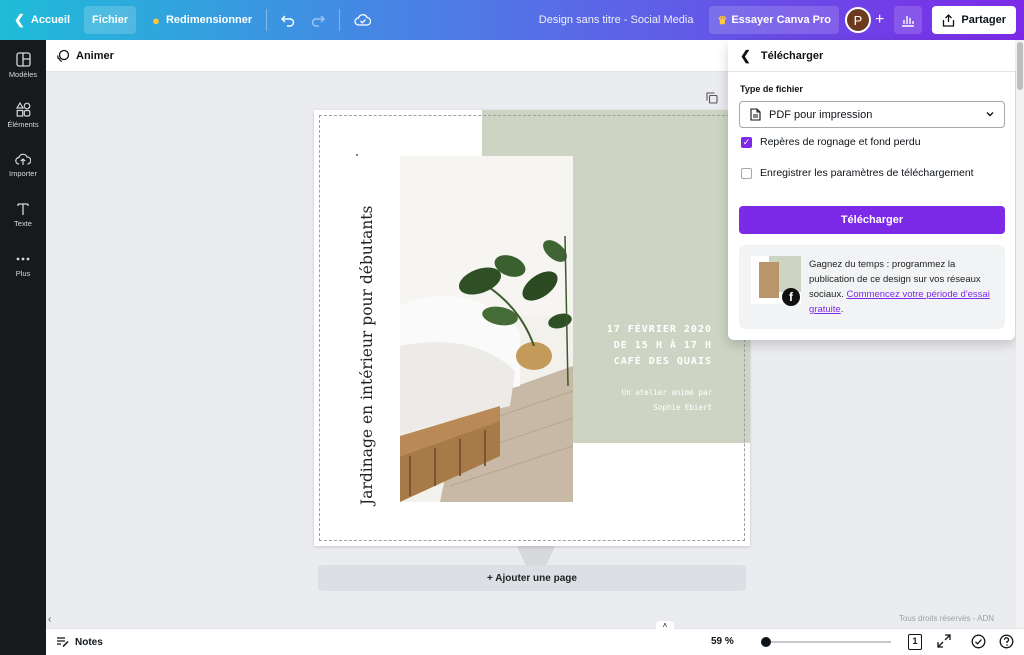  Describe the element at coordinates (944, 641) in the screenshot. I see `fullscreen-icon` at that location.